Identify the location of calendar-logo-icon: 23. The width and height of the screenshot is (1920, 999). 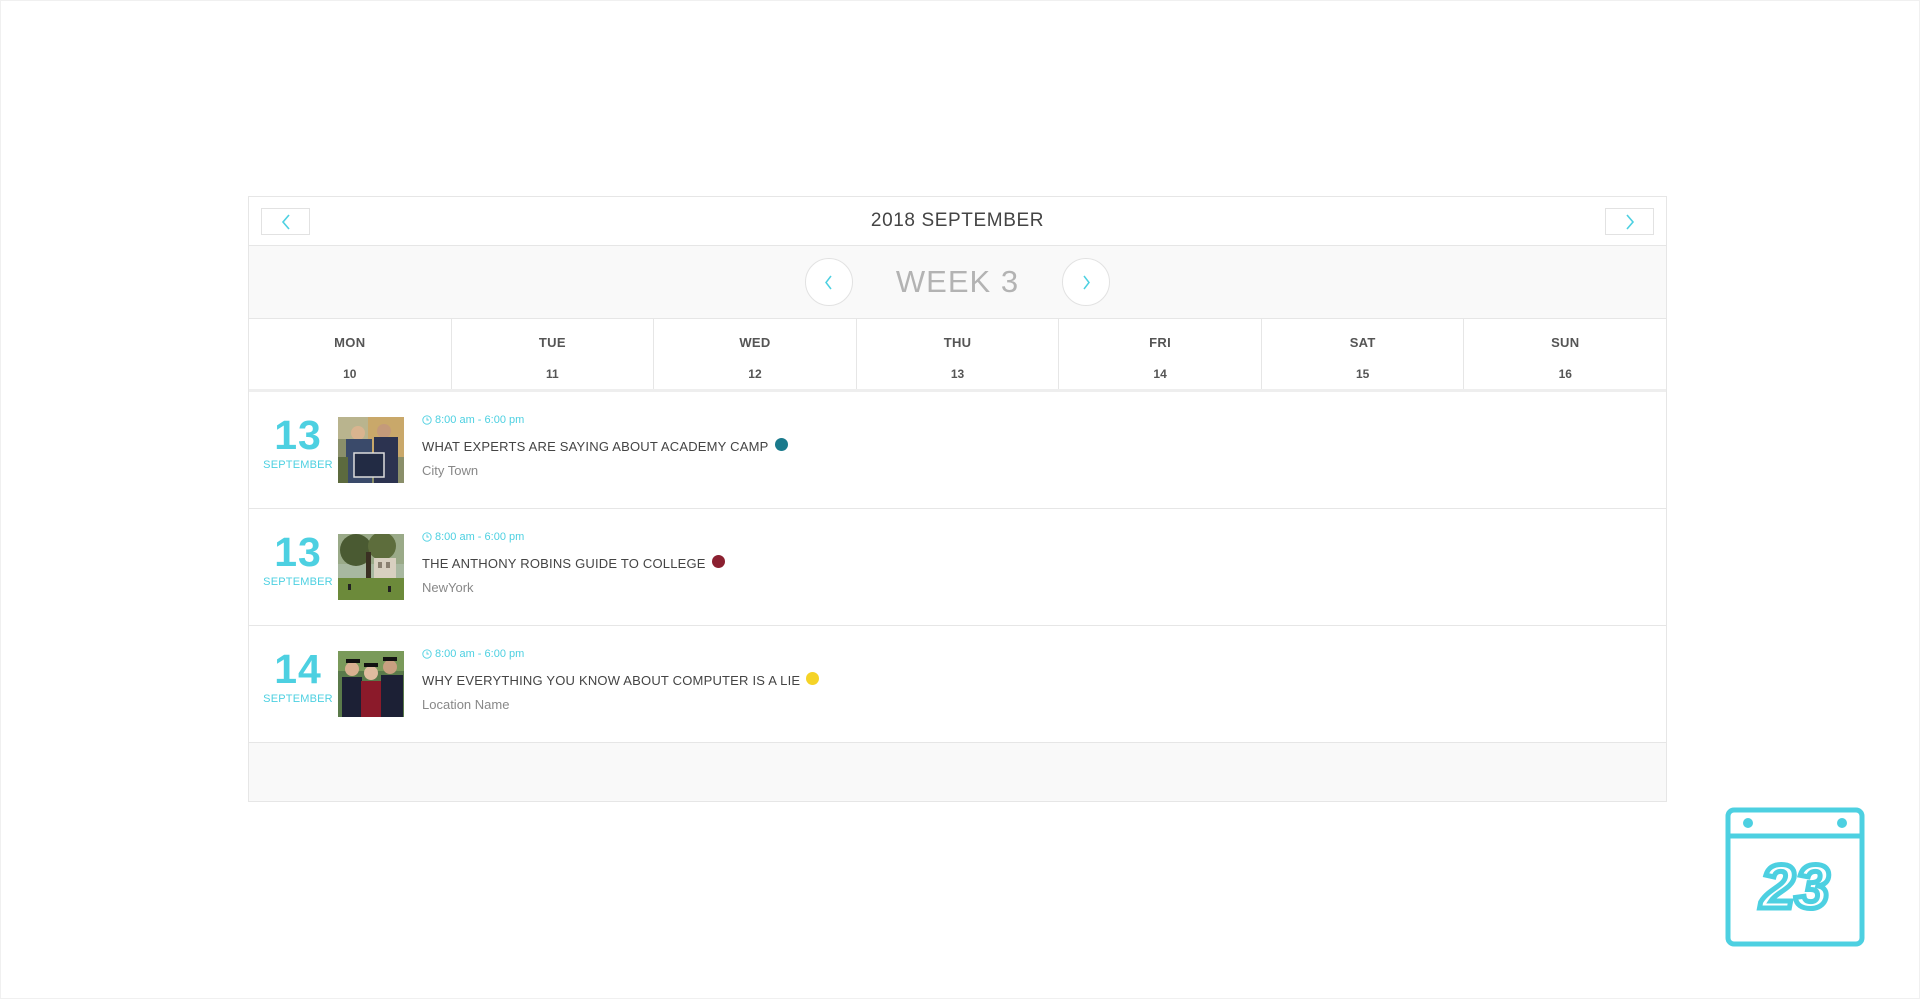
(1795, 877).